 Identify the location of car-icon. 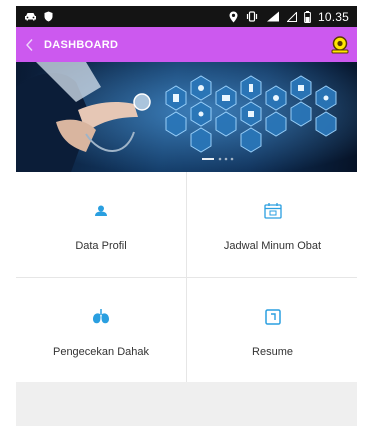
(30, 16).